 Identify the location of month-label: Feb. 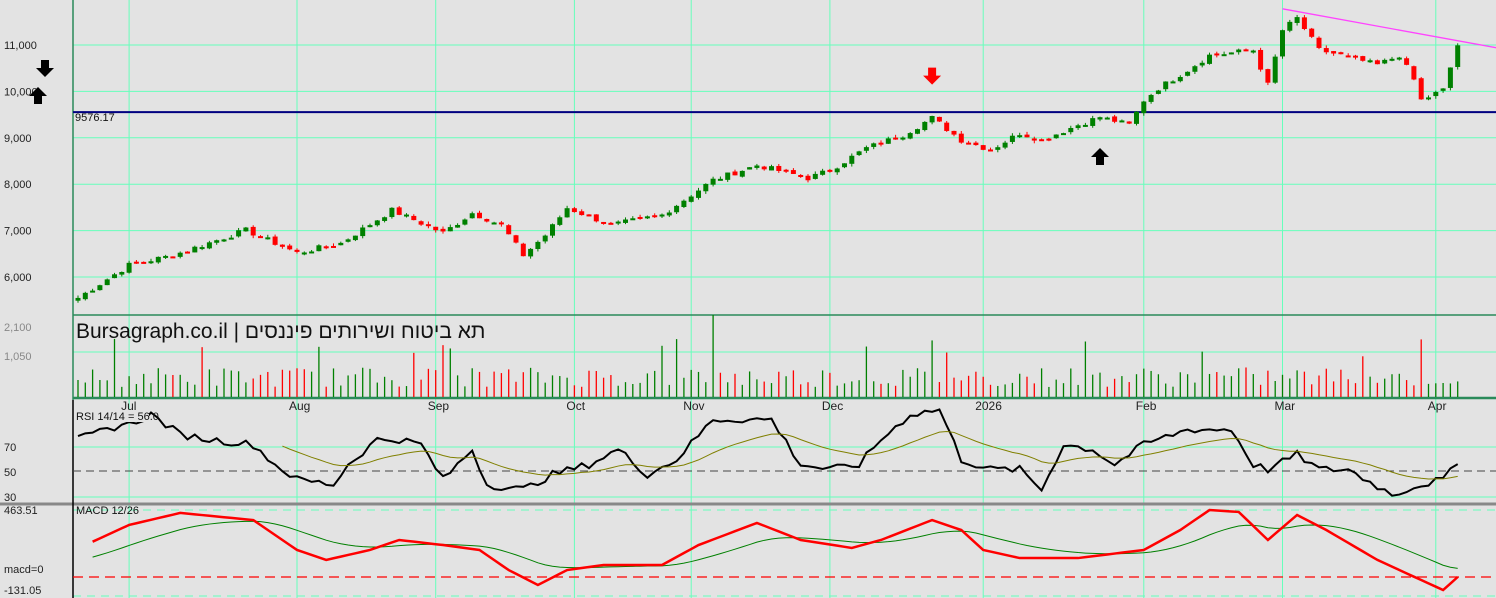
(1146, 406).